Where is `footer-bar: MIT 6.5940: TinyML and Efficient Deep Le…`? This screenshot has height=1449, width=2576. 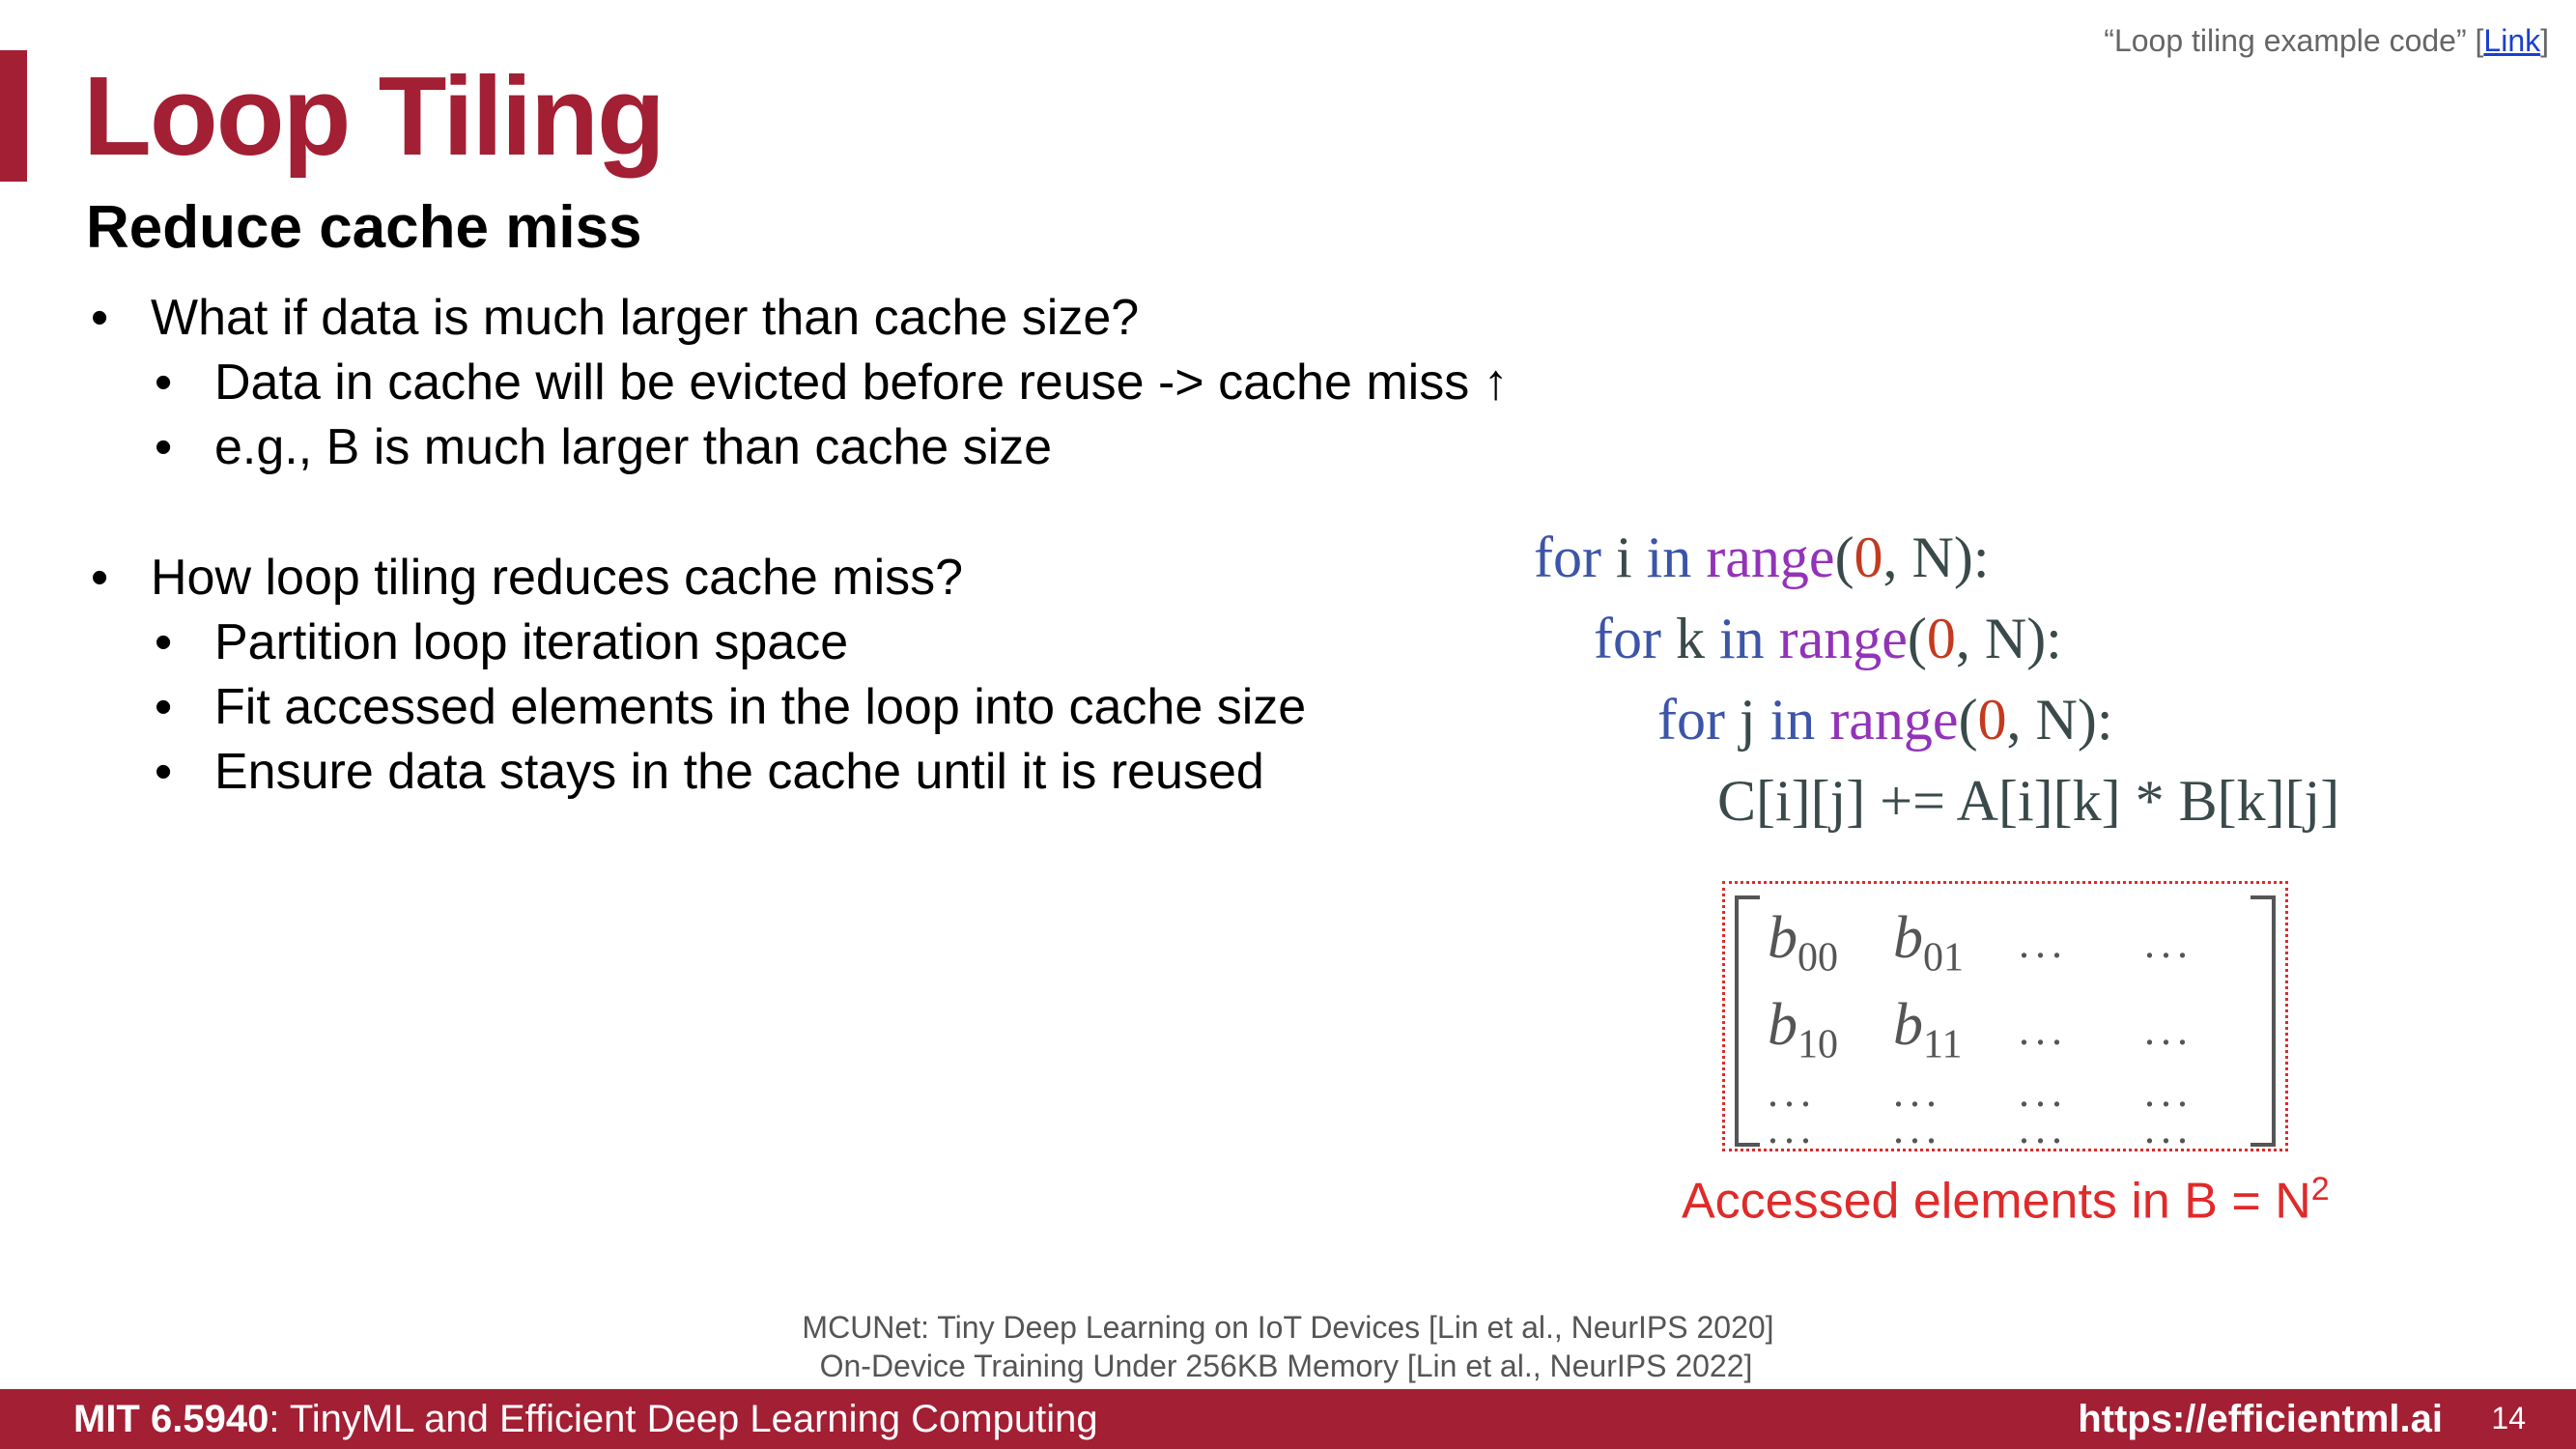 footer-bar: MIT 6.5940: TinyML and Efficient Deep Le… is located at coordinates (1288, 1419).